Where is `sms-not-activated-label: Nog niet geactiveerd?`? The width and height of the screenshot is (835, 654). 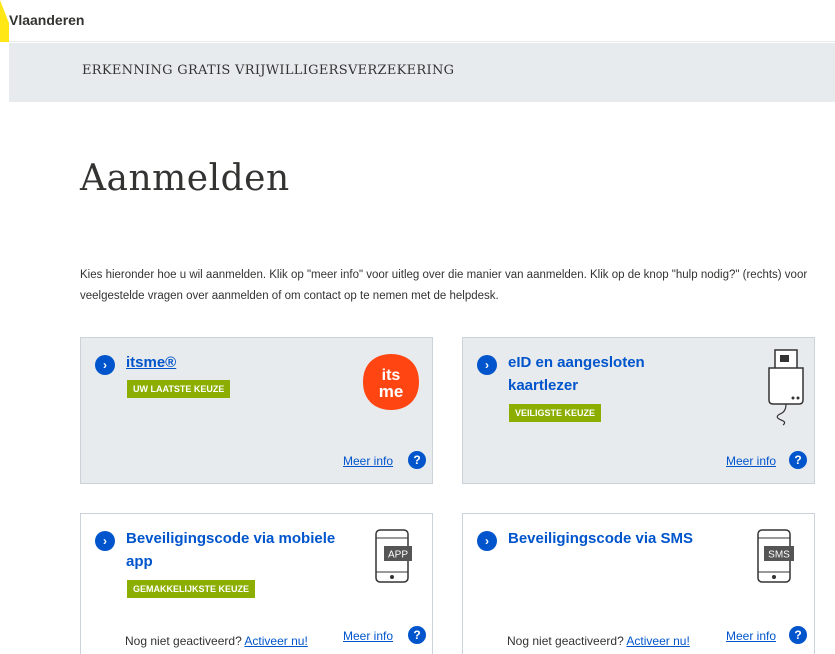 sms-not-activated-label: Nog niet geactiveerd? is located at coordinates (565, 641).